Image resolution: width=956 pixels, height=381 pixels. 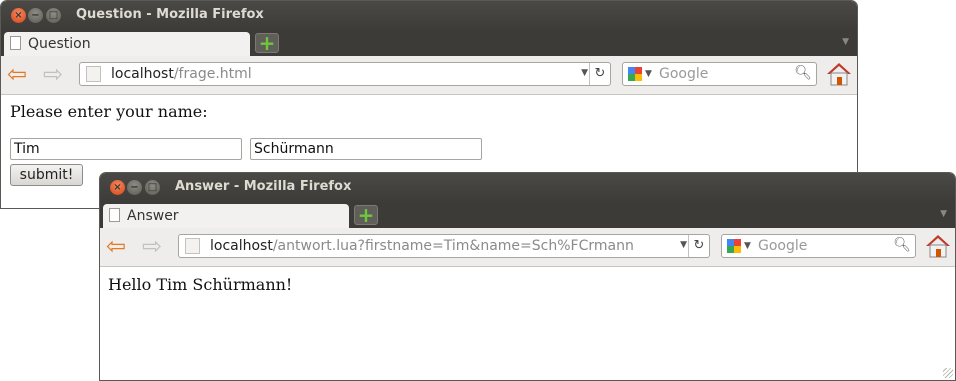 What do you see at coordinates (527, 215) in the screenshot?
I see `tab-strip: Answer + ▼` at bounding box center [527, 215].